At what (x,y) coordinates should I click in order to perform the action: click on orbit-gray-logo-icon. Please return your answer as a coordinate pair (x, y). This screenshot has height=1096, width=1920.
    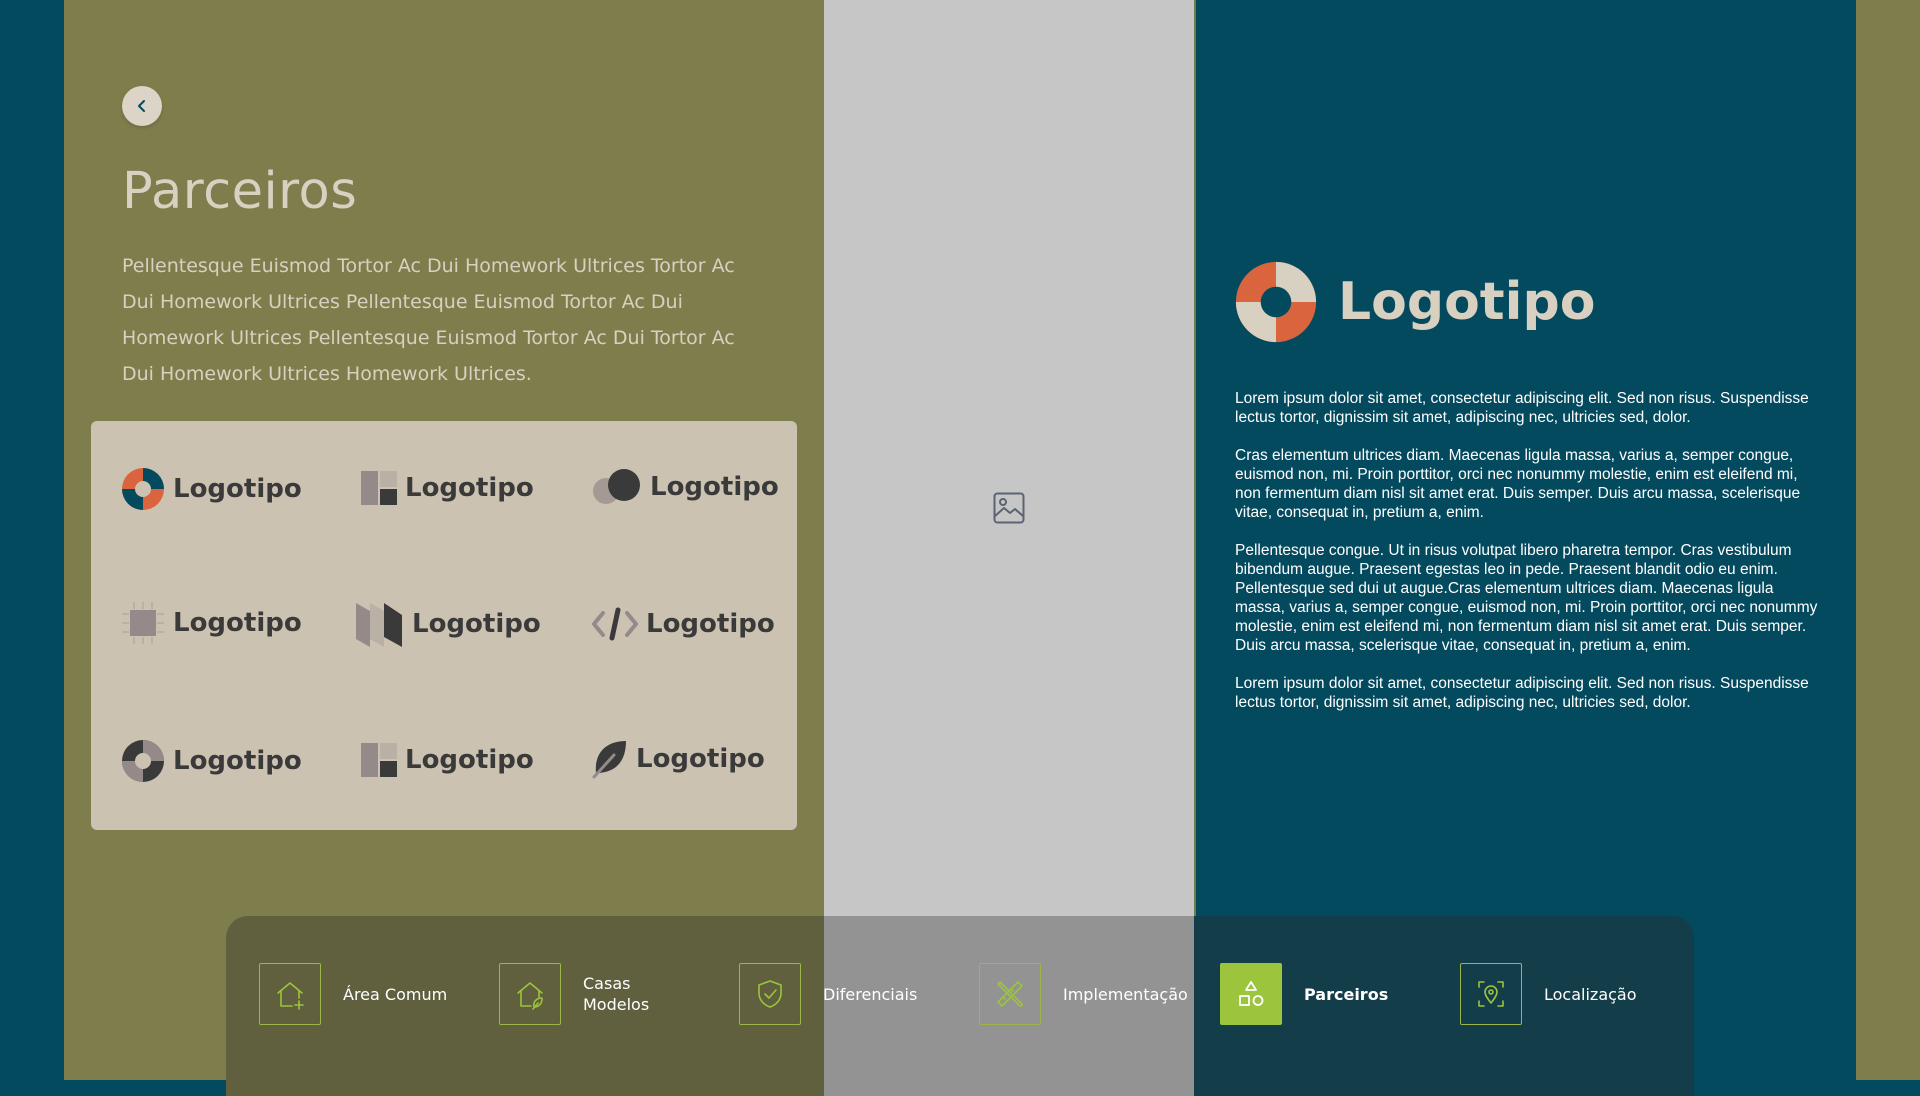
    Looking at the image, I should click on (143, 761).